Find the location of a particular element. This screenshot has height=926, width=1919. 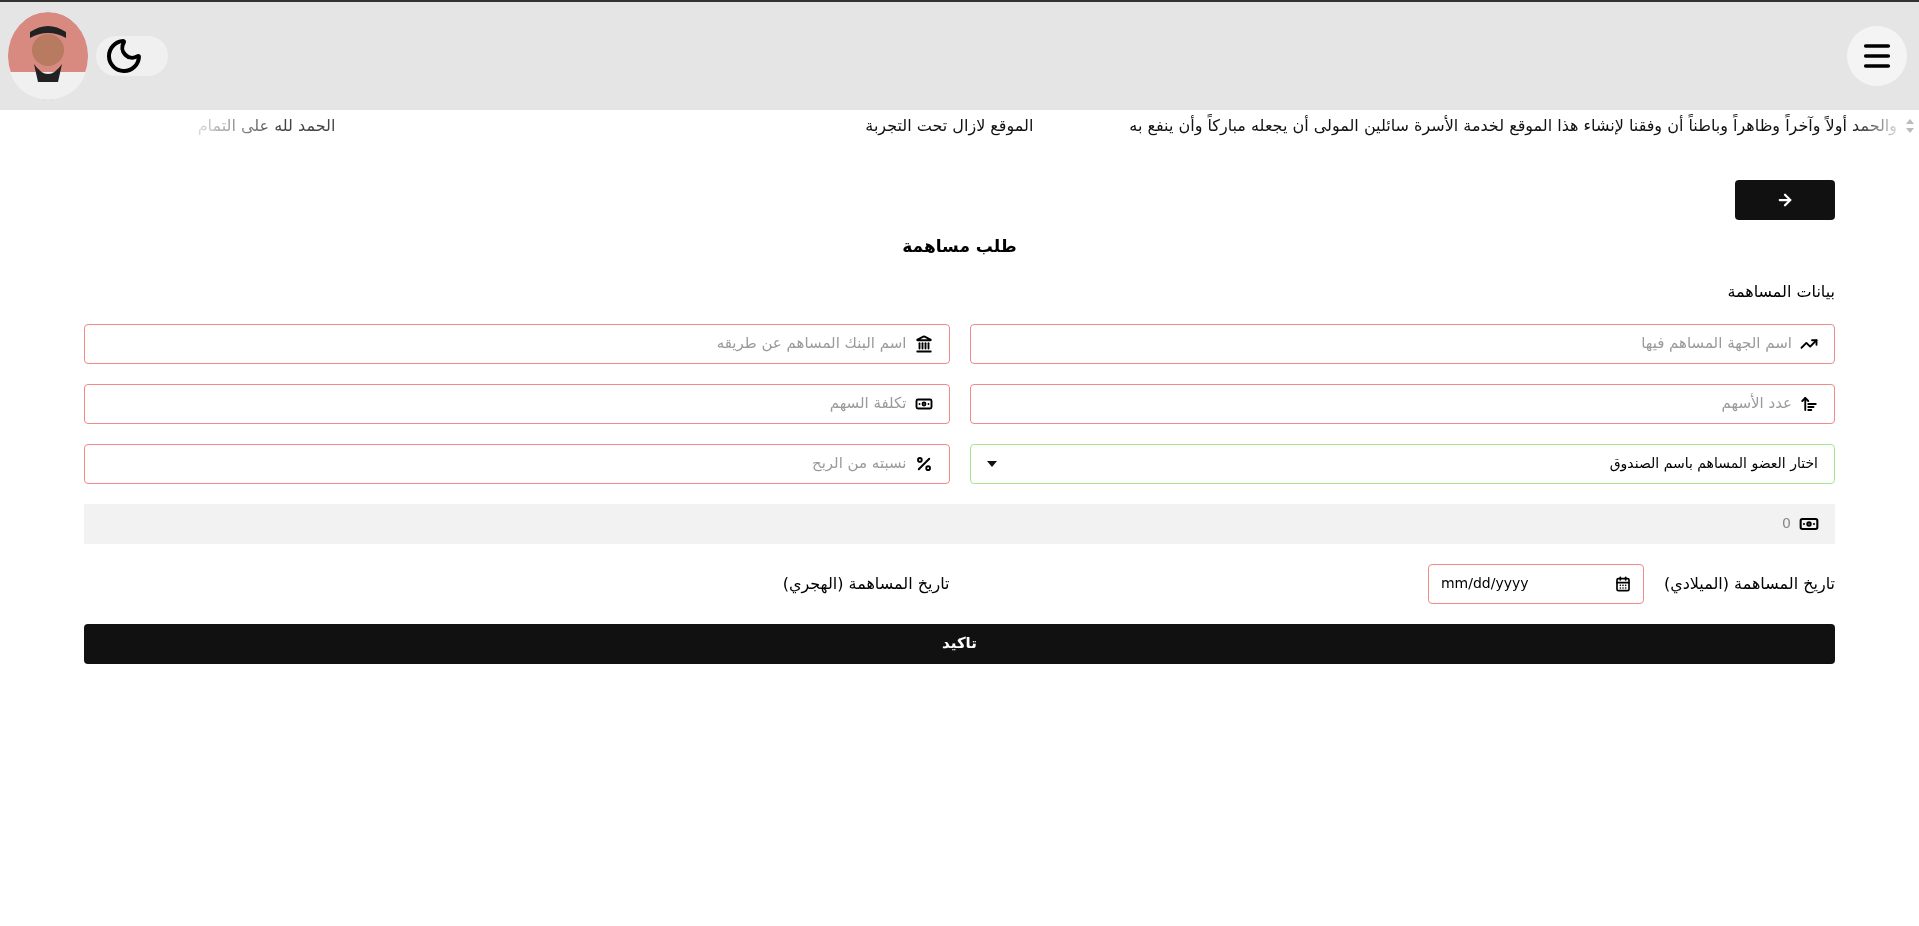

member-select: اختار العضو المساهم باسم الصندوق is located at coordinates (1402, 463).